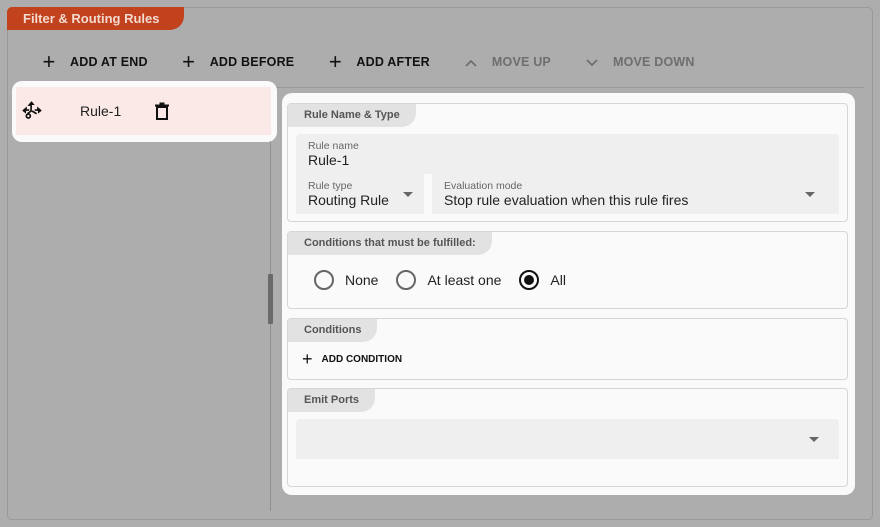  What do you see at coordinates (329, 160) in the screenshot?
I see `rule-name-value: Rule-1` at bounding box center [329, 160].